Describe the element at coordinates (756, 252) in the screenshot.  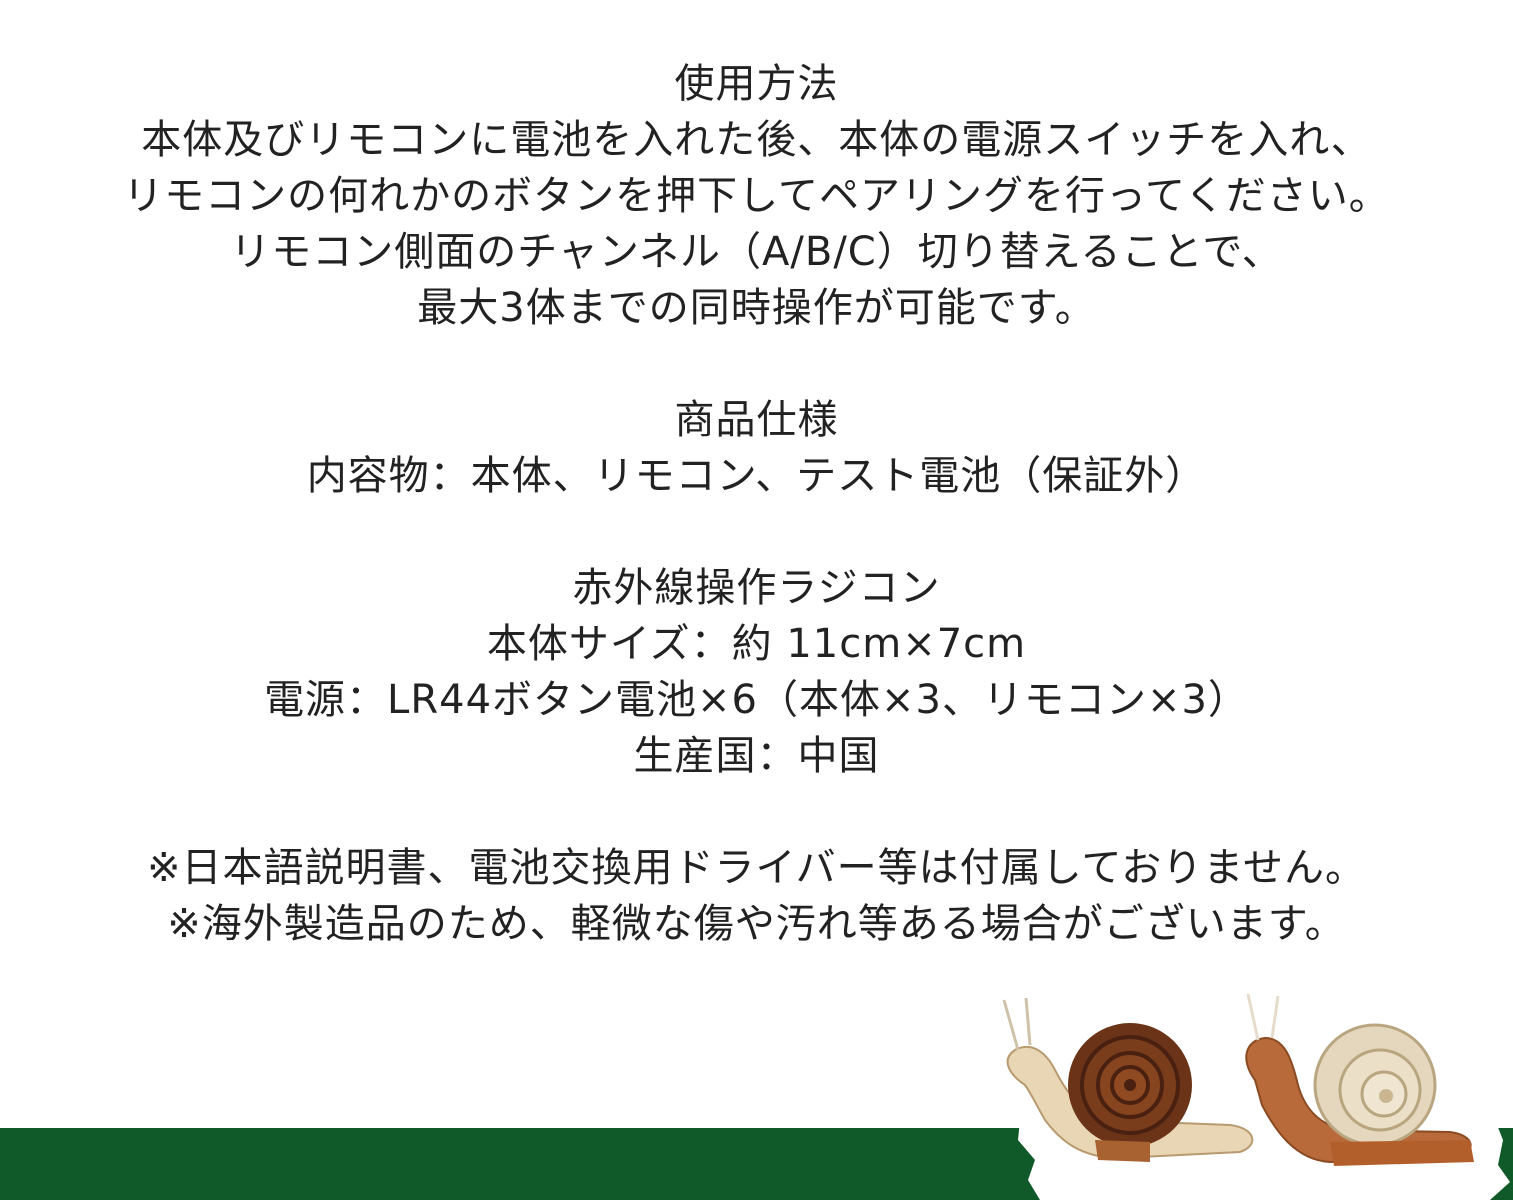
I see `usage-line-3: リモコン側面のチャンネル（A/B/C）切り替えることで、` at that location.